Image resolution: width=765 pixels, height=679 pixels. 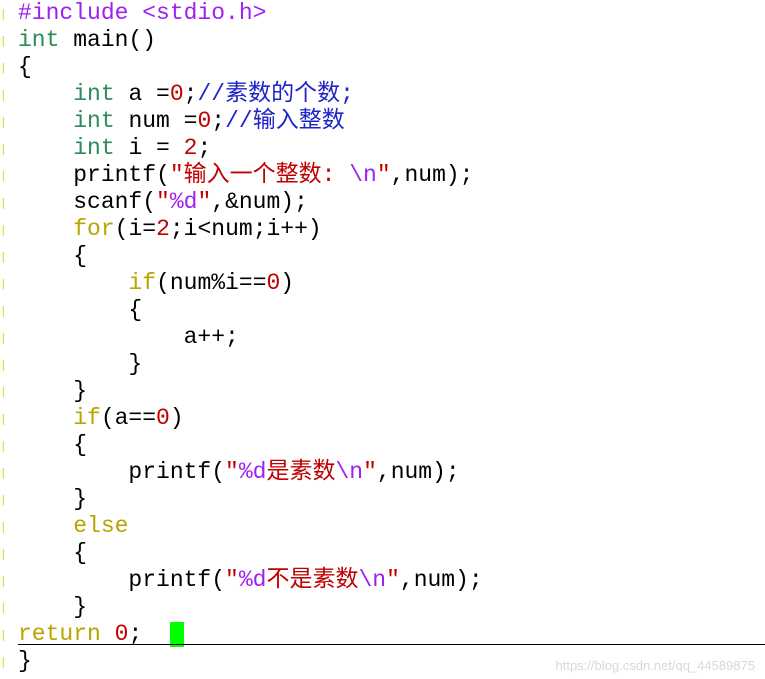 What do you see at coordinates (94, 229) in the screenshot?
I see `code-token: for` at bounding box center [94, 229].